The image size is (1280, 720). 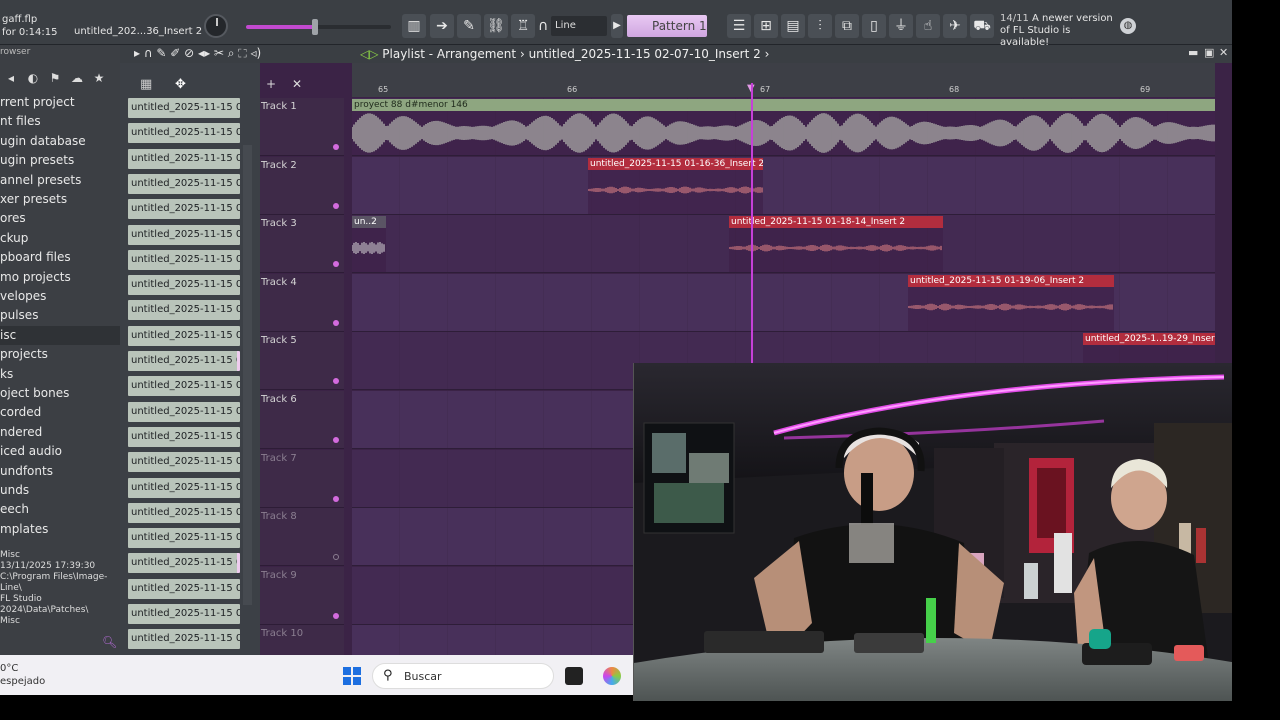 I want to click on master-volume-slider, so click(x=318, y=27).